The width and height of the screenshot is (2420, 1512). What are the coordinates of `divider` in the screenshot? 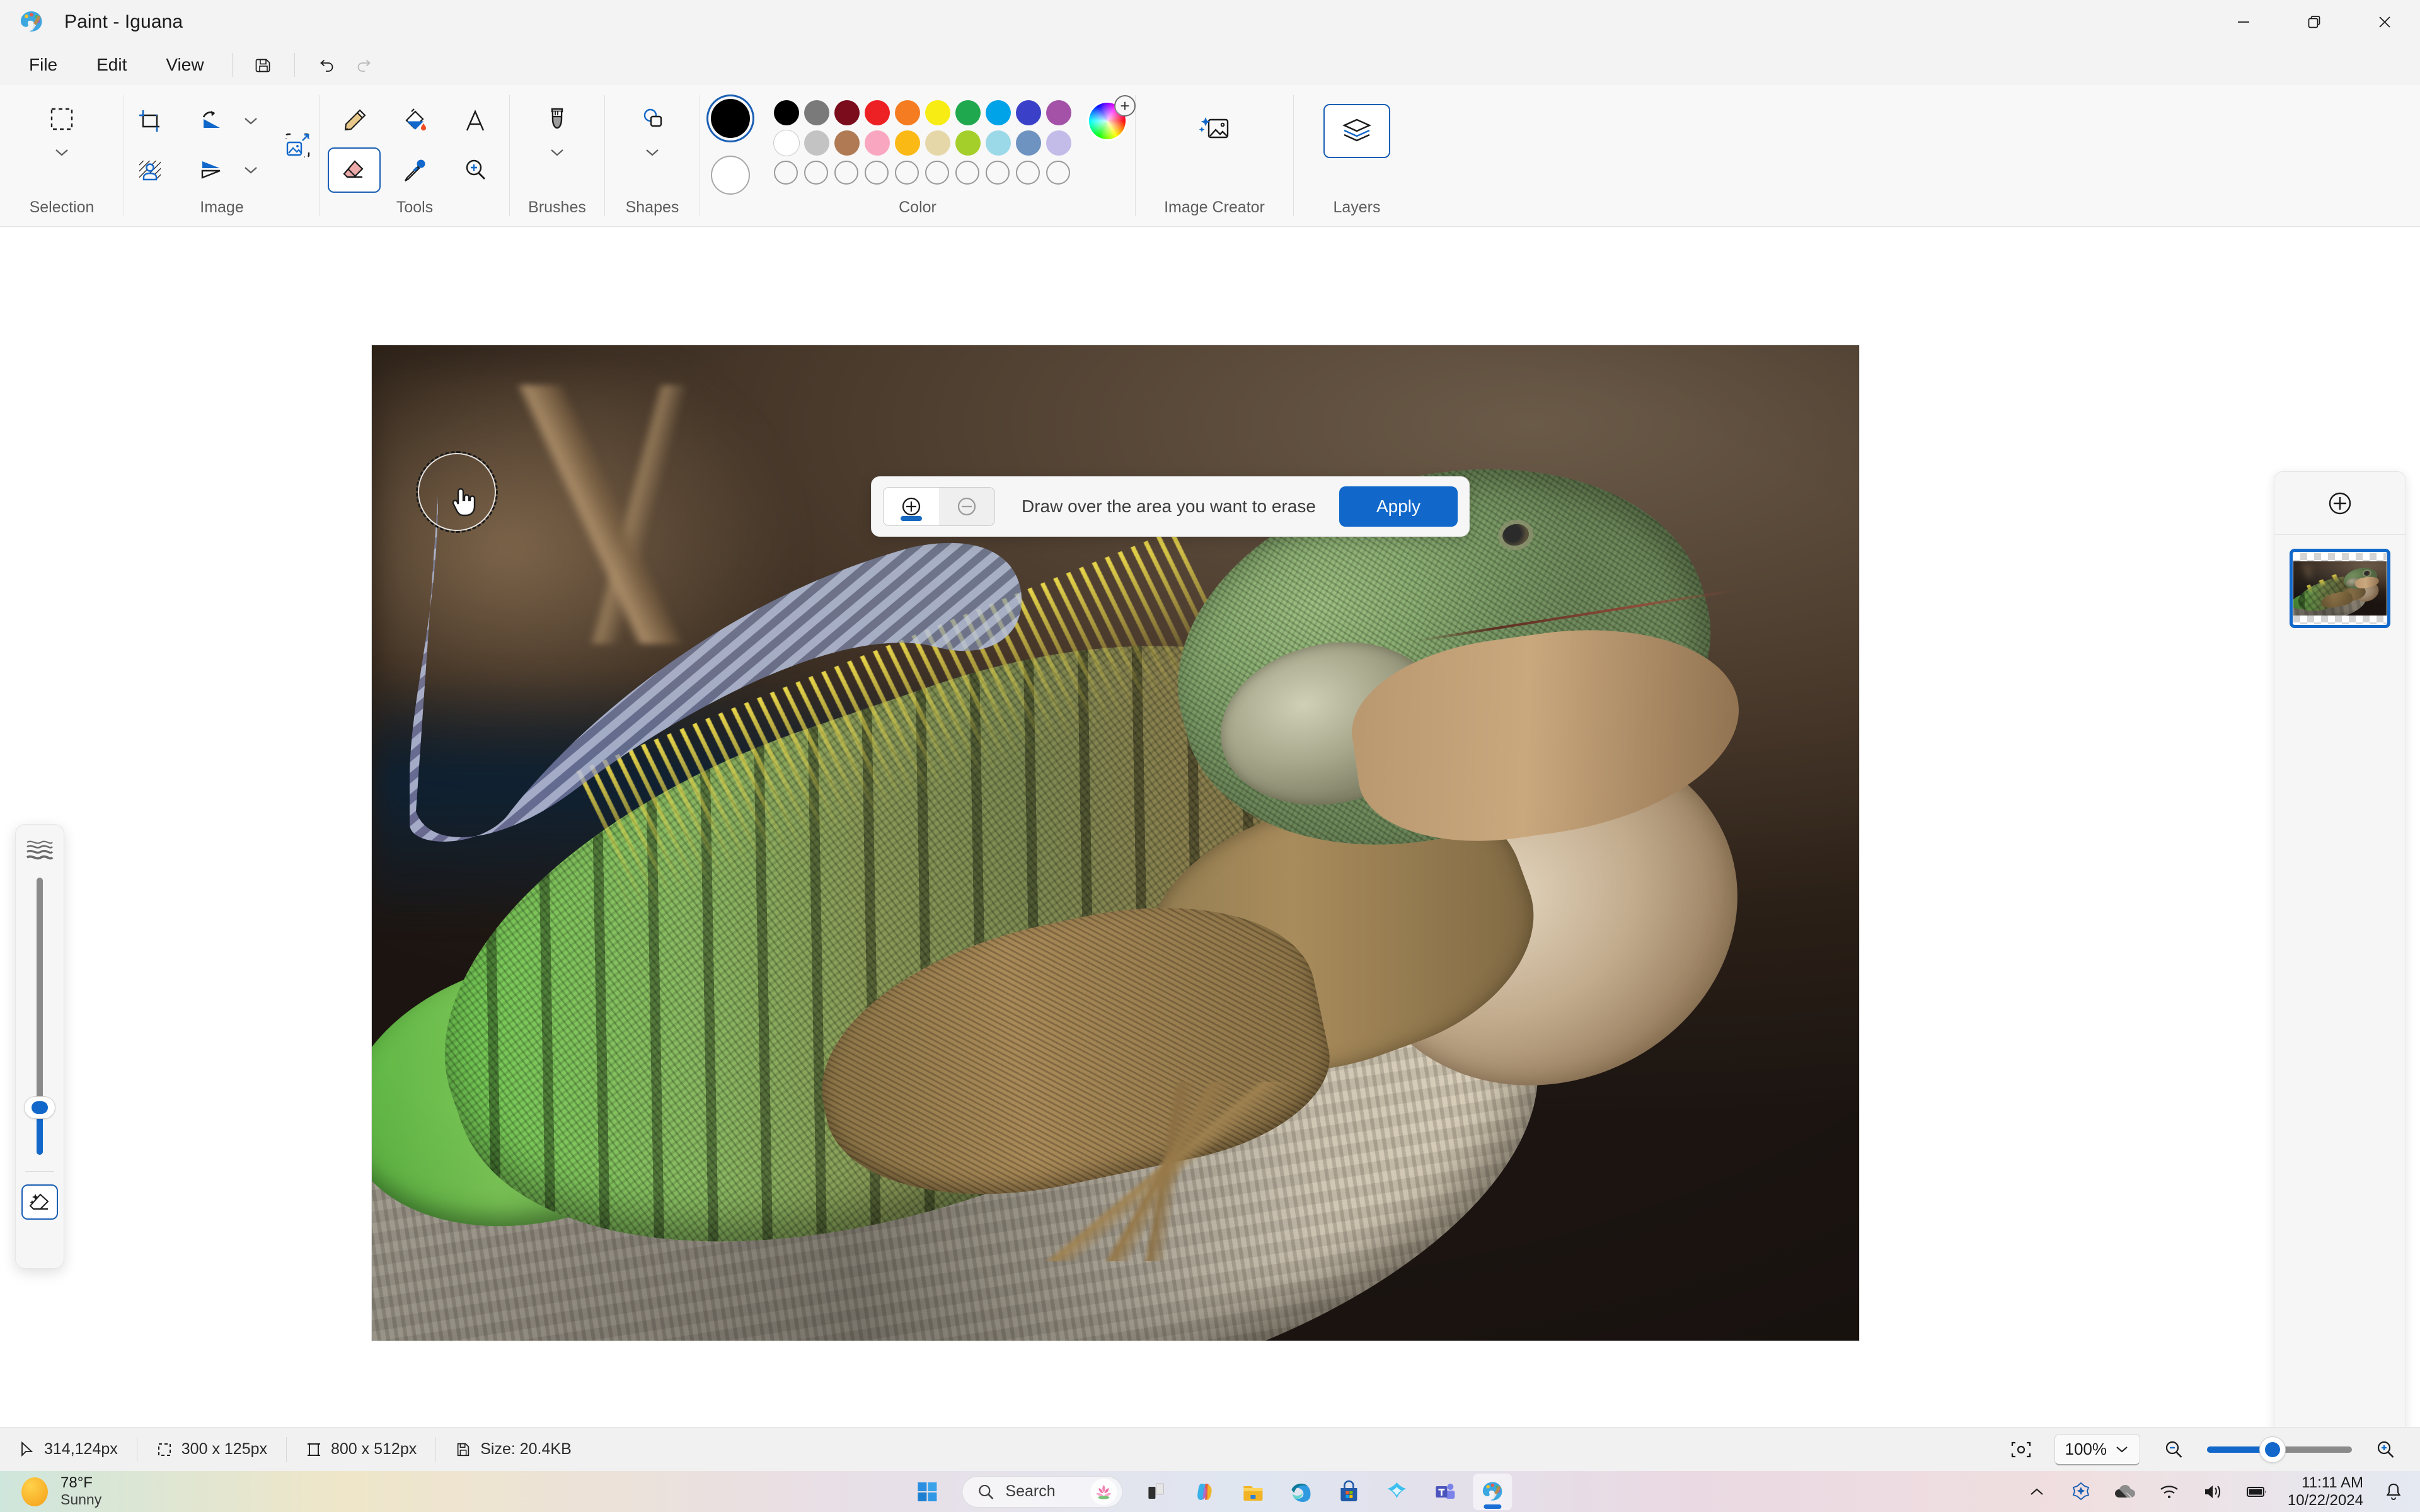 It's located at (40, 1171).